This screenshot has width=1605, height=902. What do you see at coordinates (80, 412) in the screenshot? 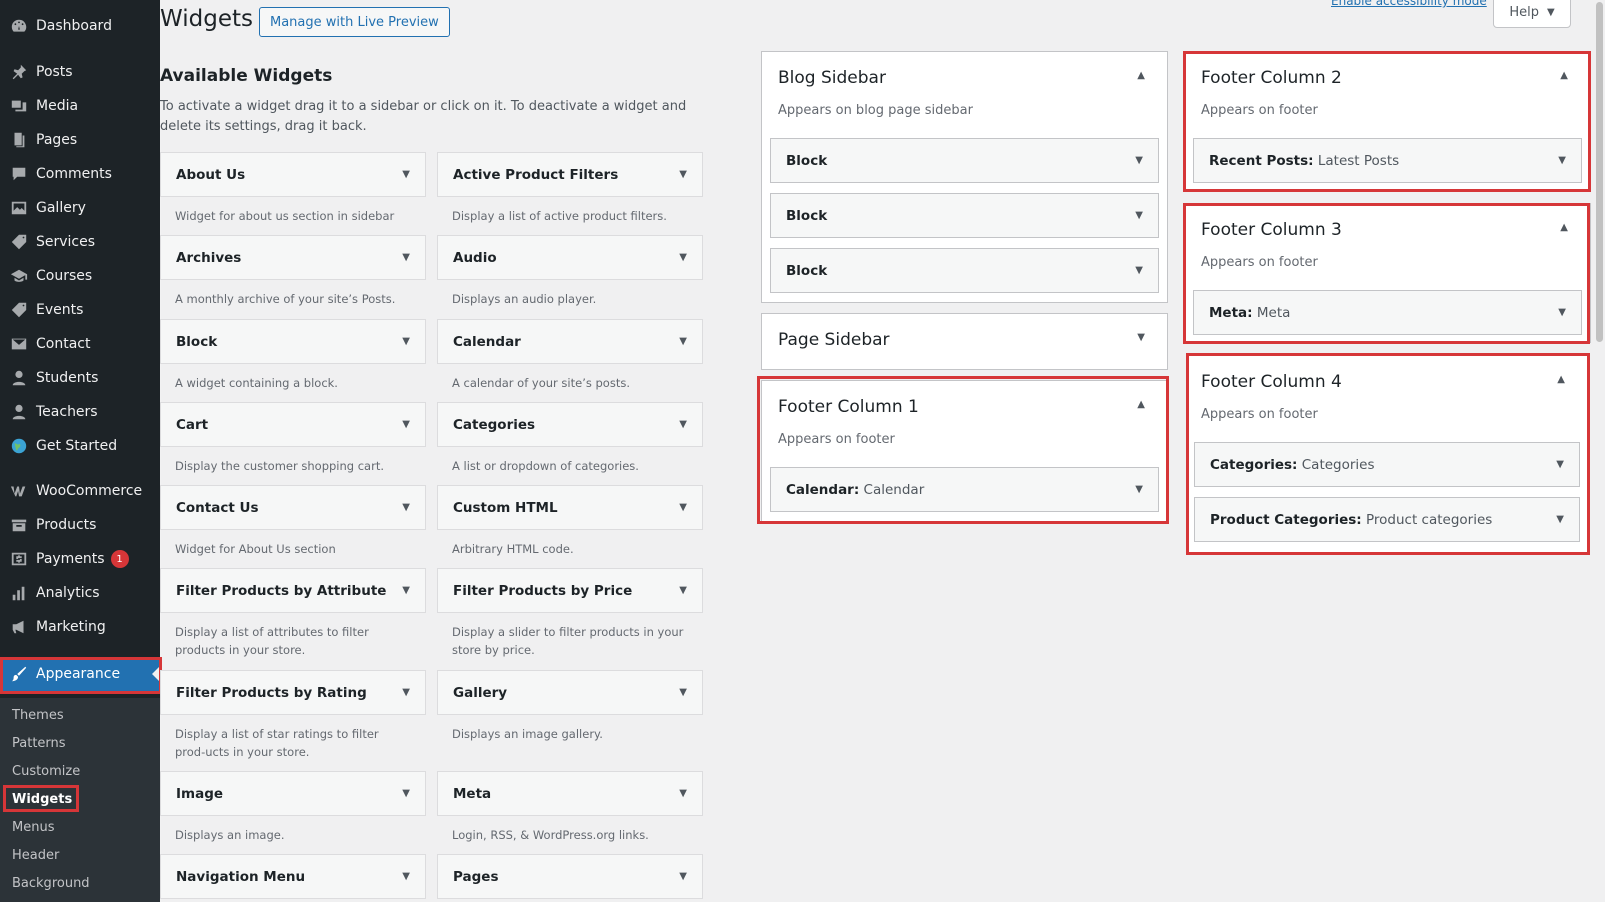
I see `sidebar-item-teachers: Teachers` at bounding box center [80, 412].